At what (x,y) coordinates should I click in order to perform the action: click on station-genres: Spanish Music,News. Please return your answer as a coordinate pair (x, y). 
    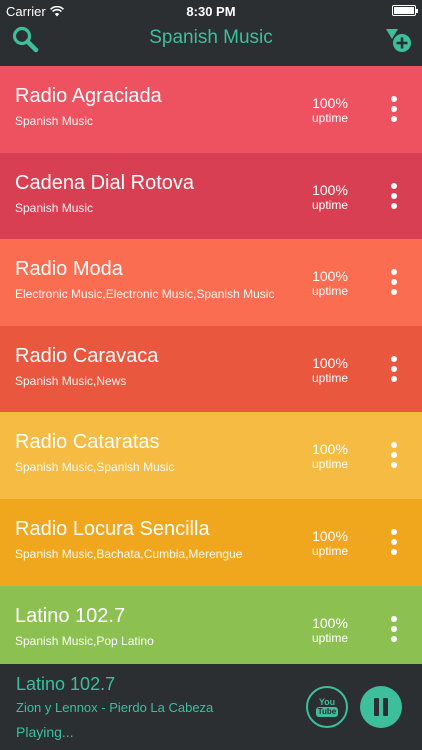
    Looking at the image, I should click on (71, 380).